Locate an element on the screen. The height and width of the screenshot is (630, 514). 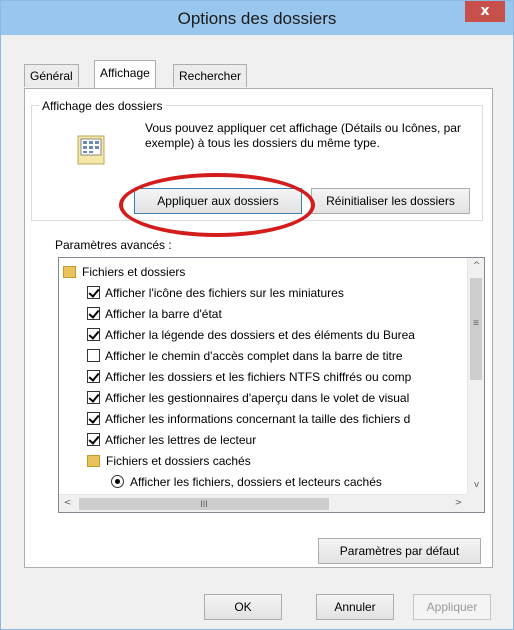
tab-general: Général is located at coordinates (51, 75).